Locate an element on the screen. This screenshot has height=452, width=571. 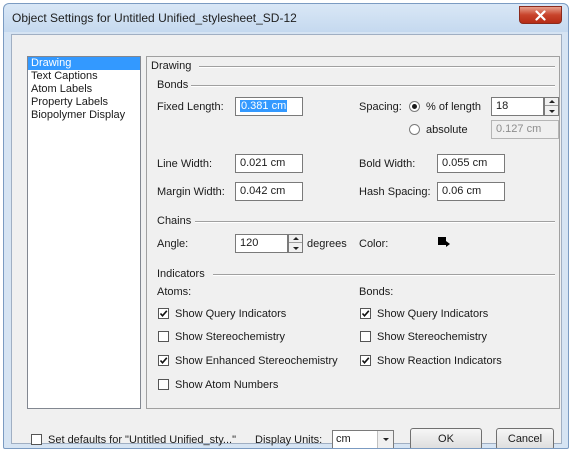
spacing-percent-input: 18 is located at coordinates (517, 106).